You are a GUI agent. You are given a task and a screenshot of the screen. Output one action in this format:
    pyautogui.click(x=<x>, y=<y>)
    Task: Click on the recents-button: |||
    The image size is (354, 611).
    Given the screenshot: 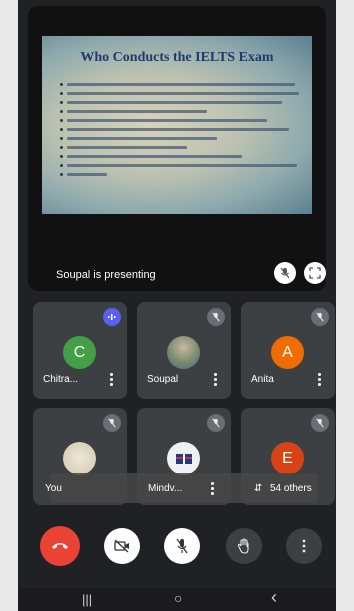 What is the action you would take?
    pyautogui.click(x=87, y=599)
    